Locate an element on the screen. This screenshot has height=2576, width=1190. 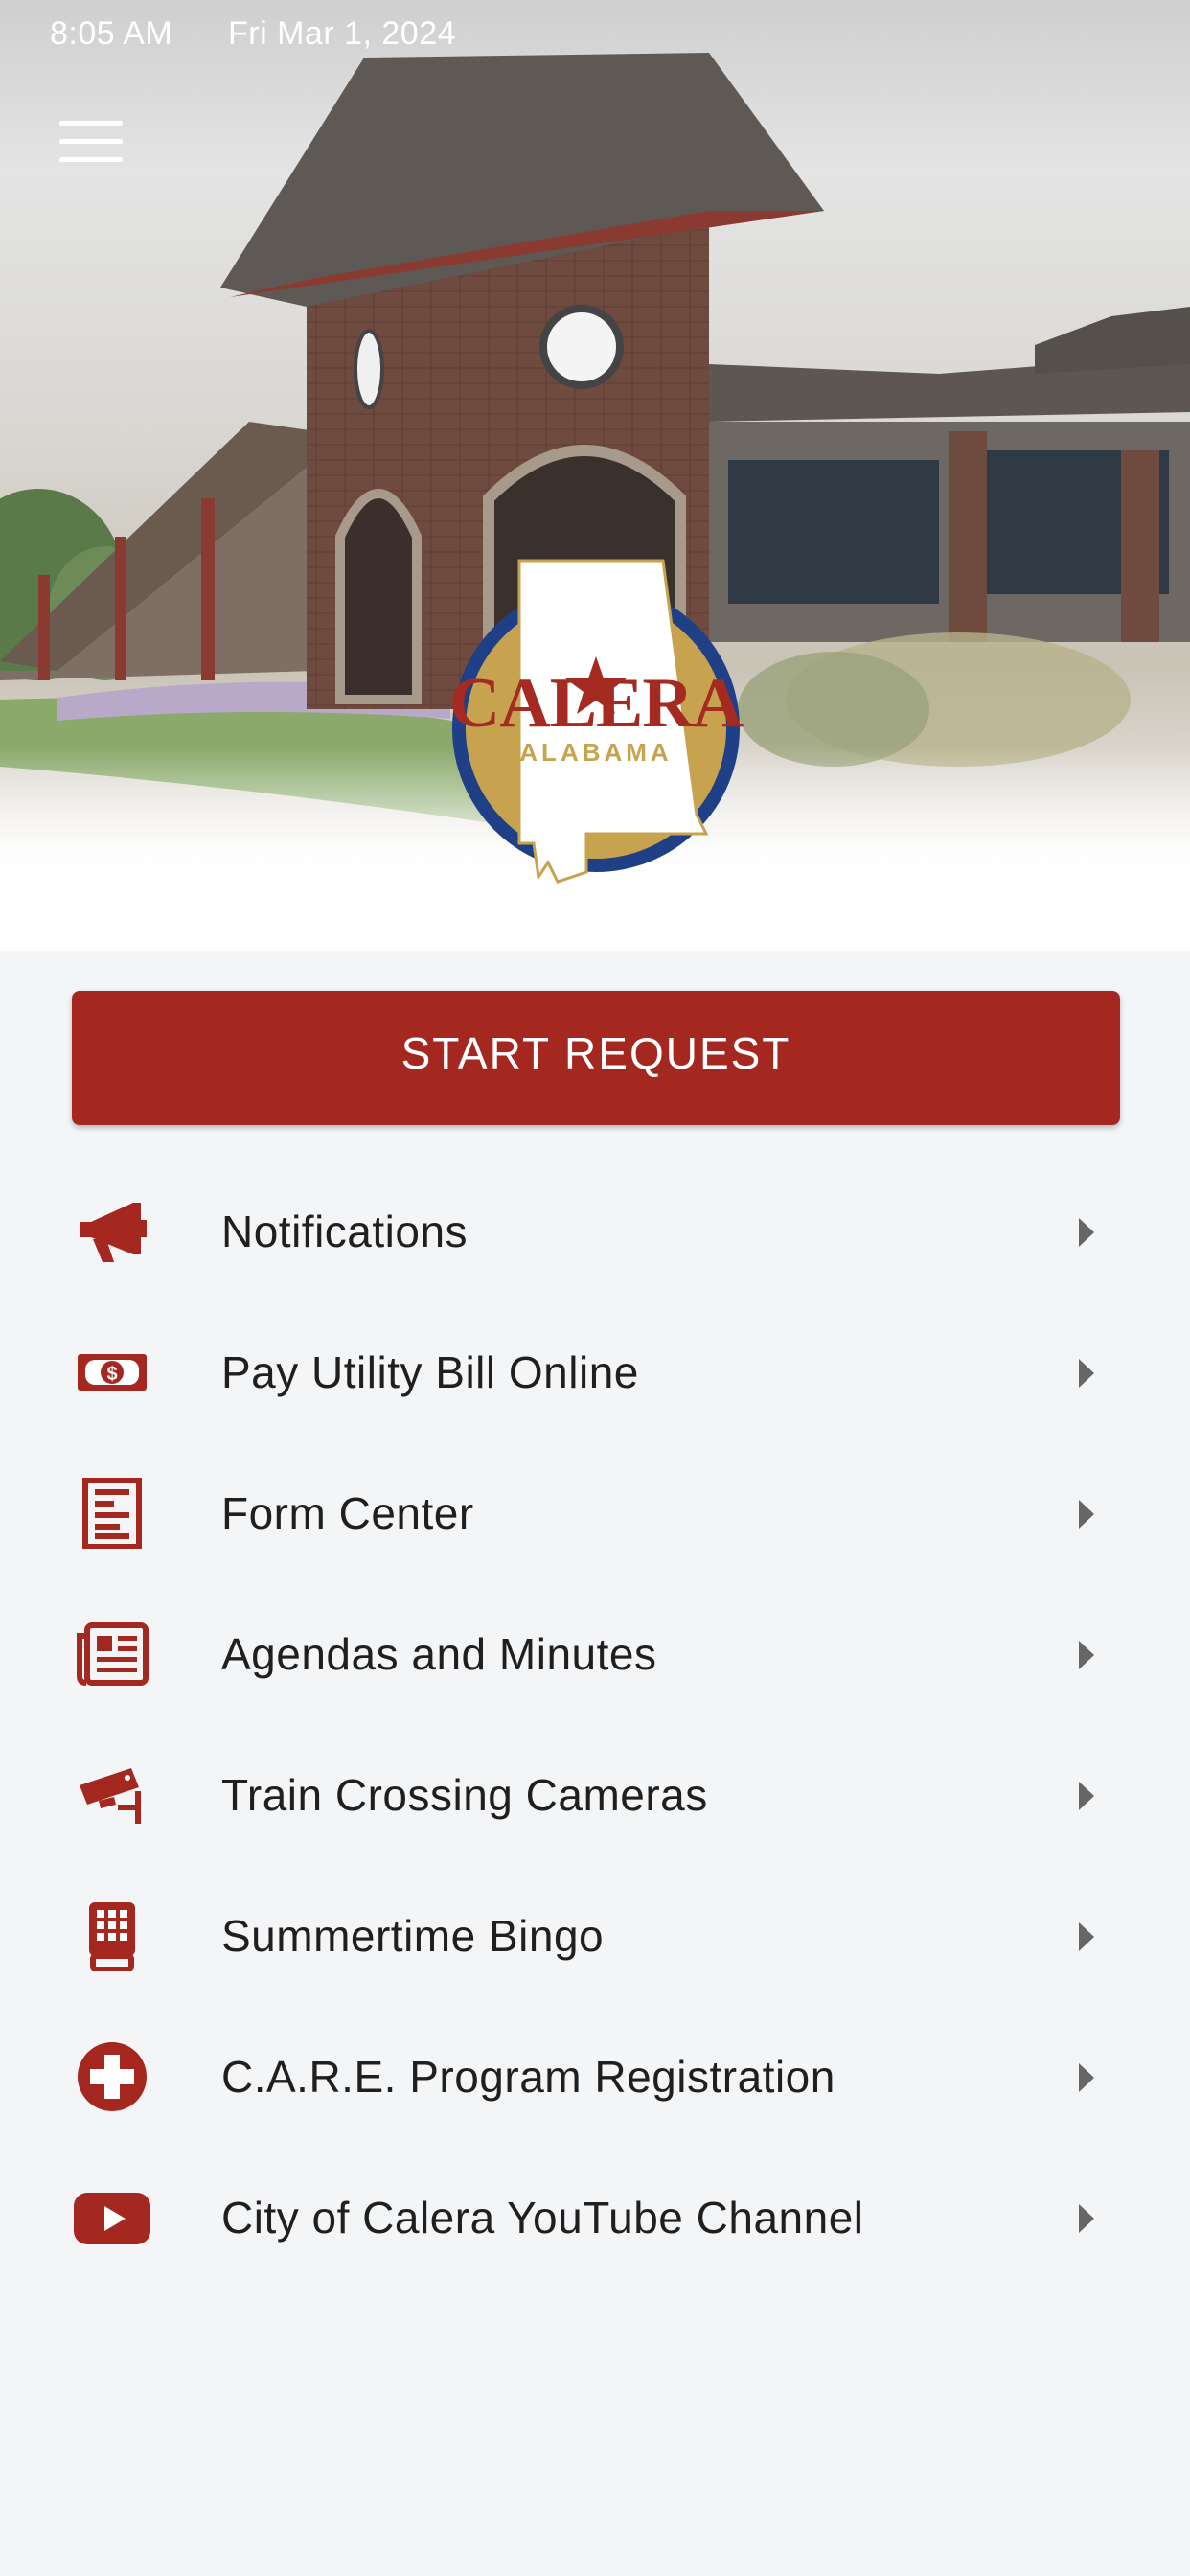
menu-item-youtube-channel: City of Calera YouTube Channel is located at coordinates (595, 2218).